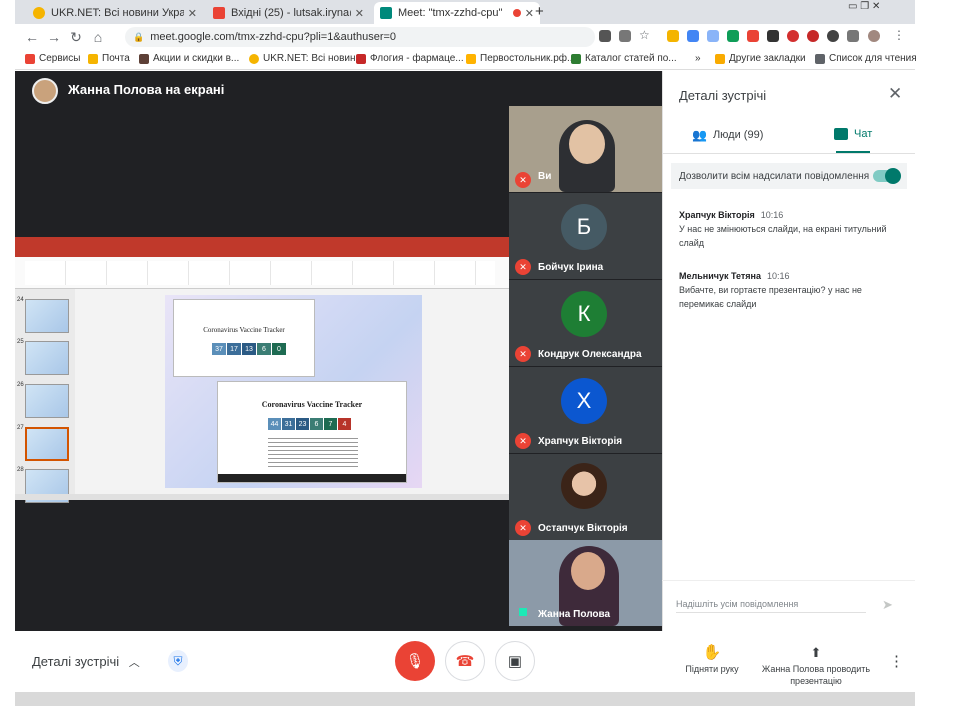 Image resolution: width=960 pixels, height=720 pixels. Describe the element at coordinates (244, 330) in the screenshot. I see `tracker-title: Coronavirus Vaccine Tracker` at that location.